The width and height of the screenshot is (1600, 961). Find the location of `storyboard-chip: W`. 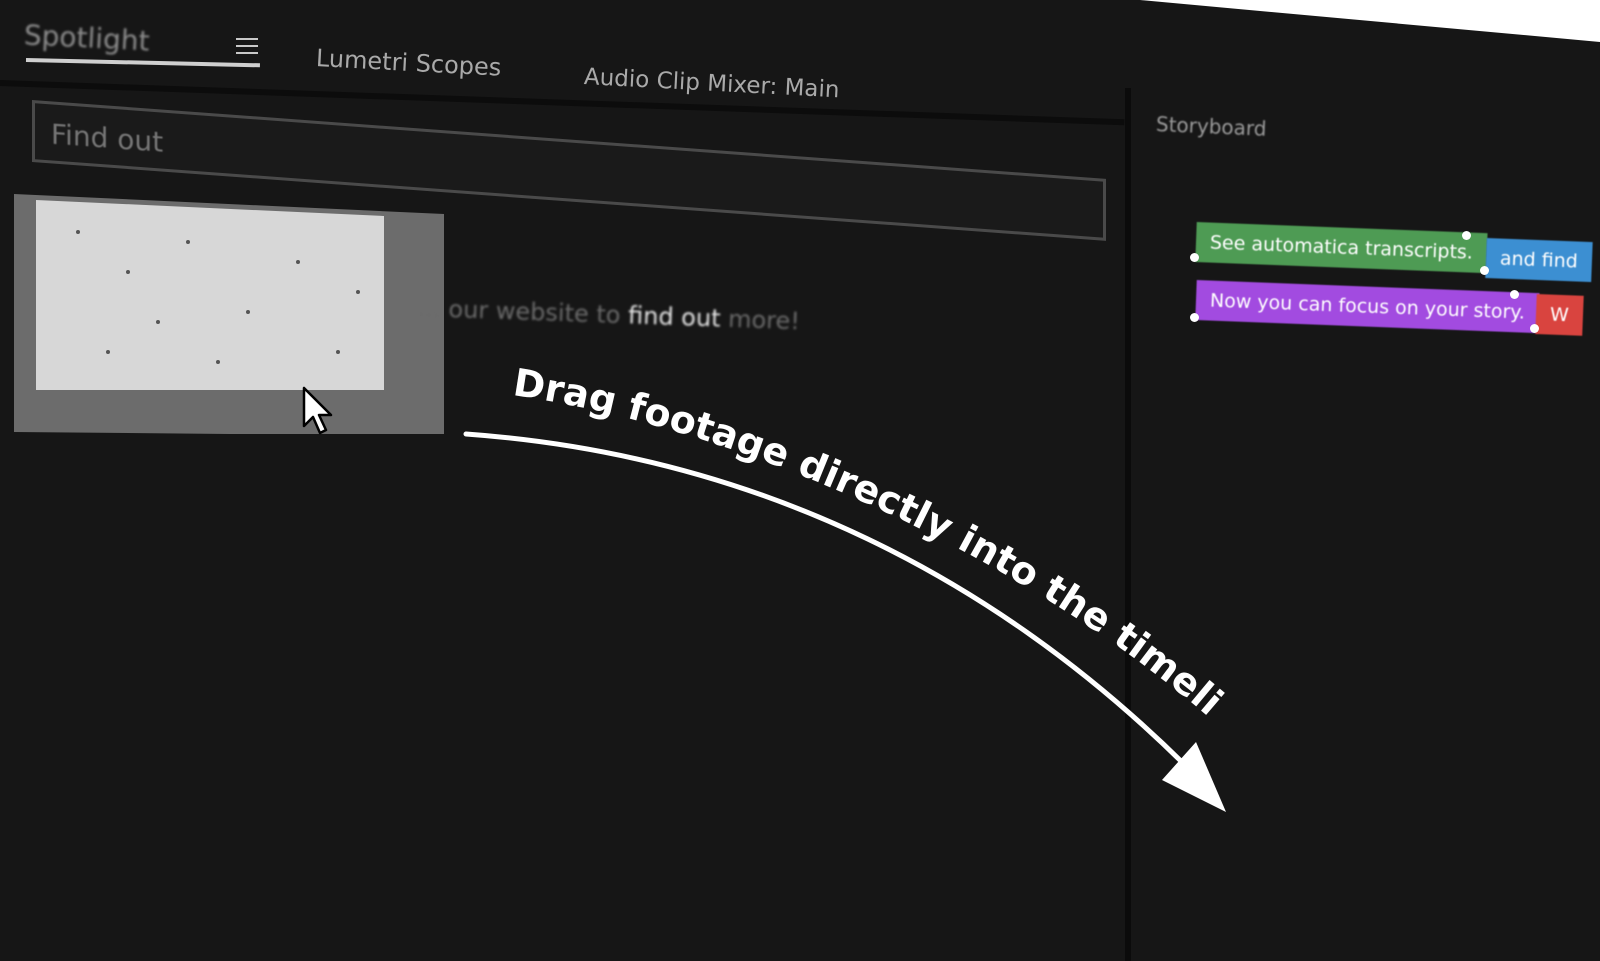

storyboard-chip: W is located at coordinates (1559, 315).